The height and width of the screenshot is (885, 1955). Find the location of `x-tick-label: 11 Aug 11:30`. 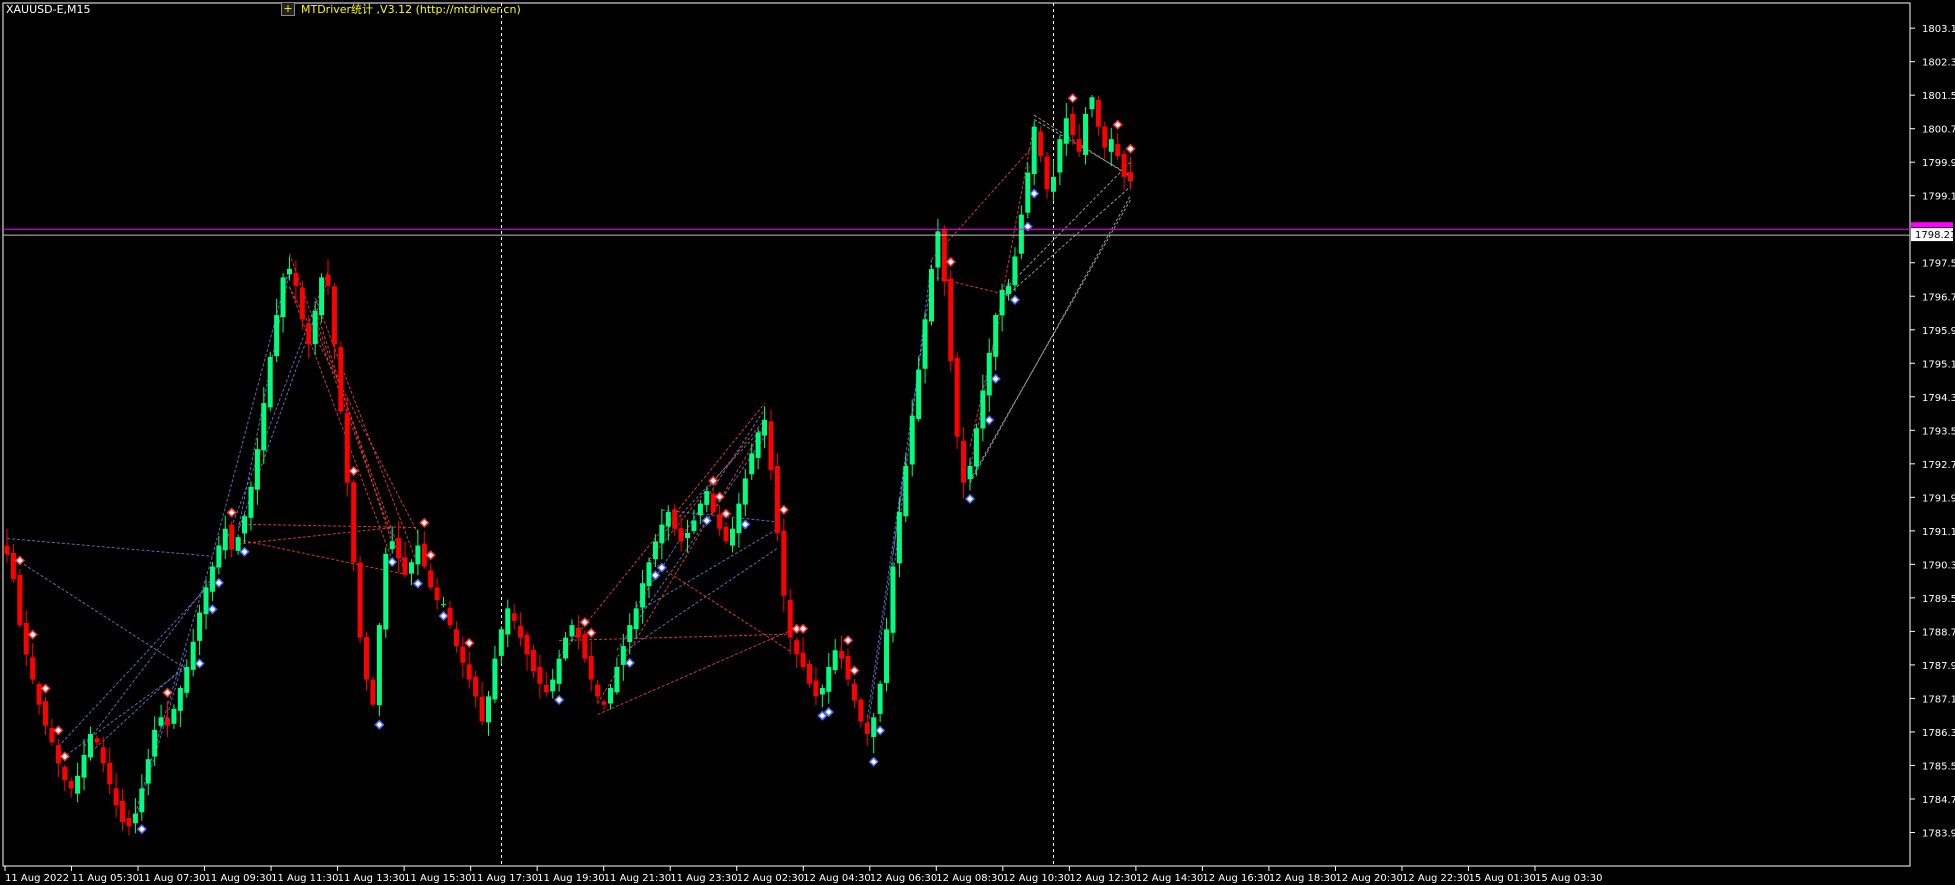

x-tick-label: 11 Aug 11:30 is located at coordinates (304, 878).